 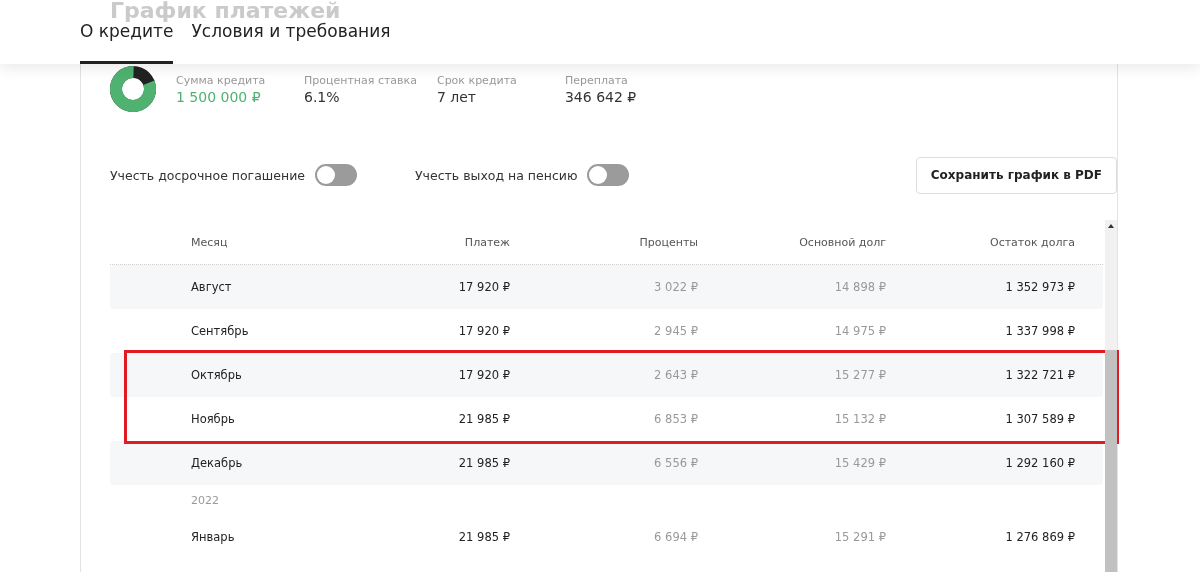 I want to click on table-cell-text: Январь, so click(x=213, y=537).